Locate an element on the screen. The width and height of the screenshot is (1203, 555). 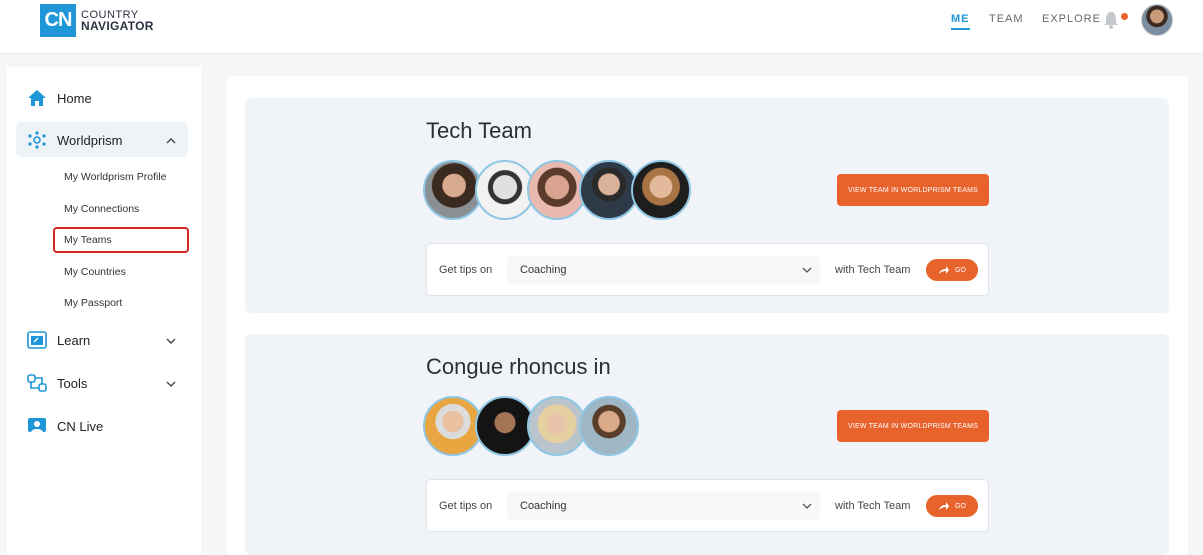
cn-live-icon is located at coordinates (37, 425).